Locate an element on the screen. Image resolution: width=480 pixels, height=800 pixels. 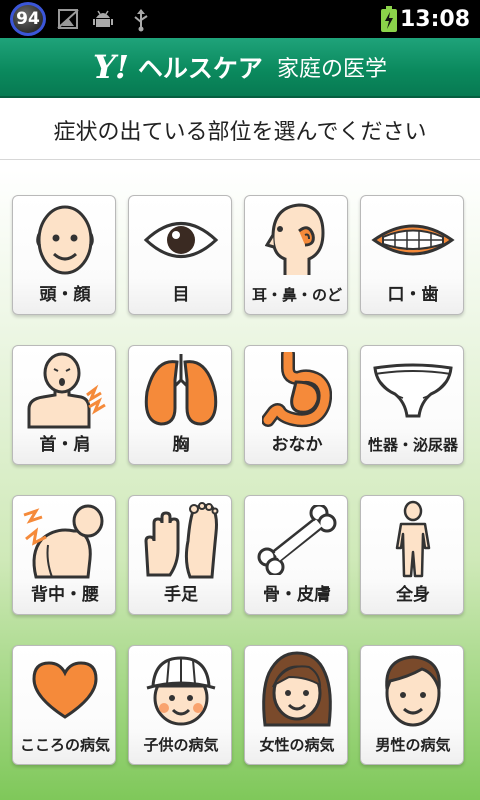
android-debug-icon is located at coordinates (103, 18).